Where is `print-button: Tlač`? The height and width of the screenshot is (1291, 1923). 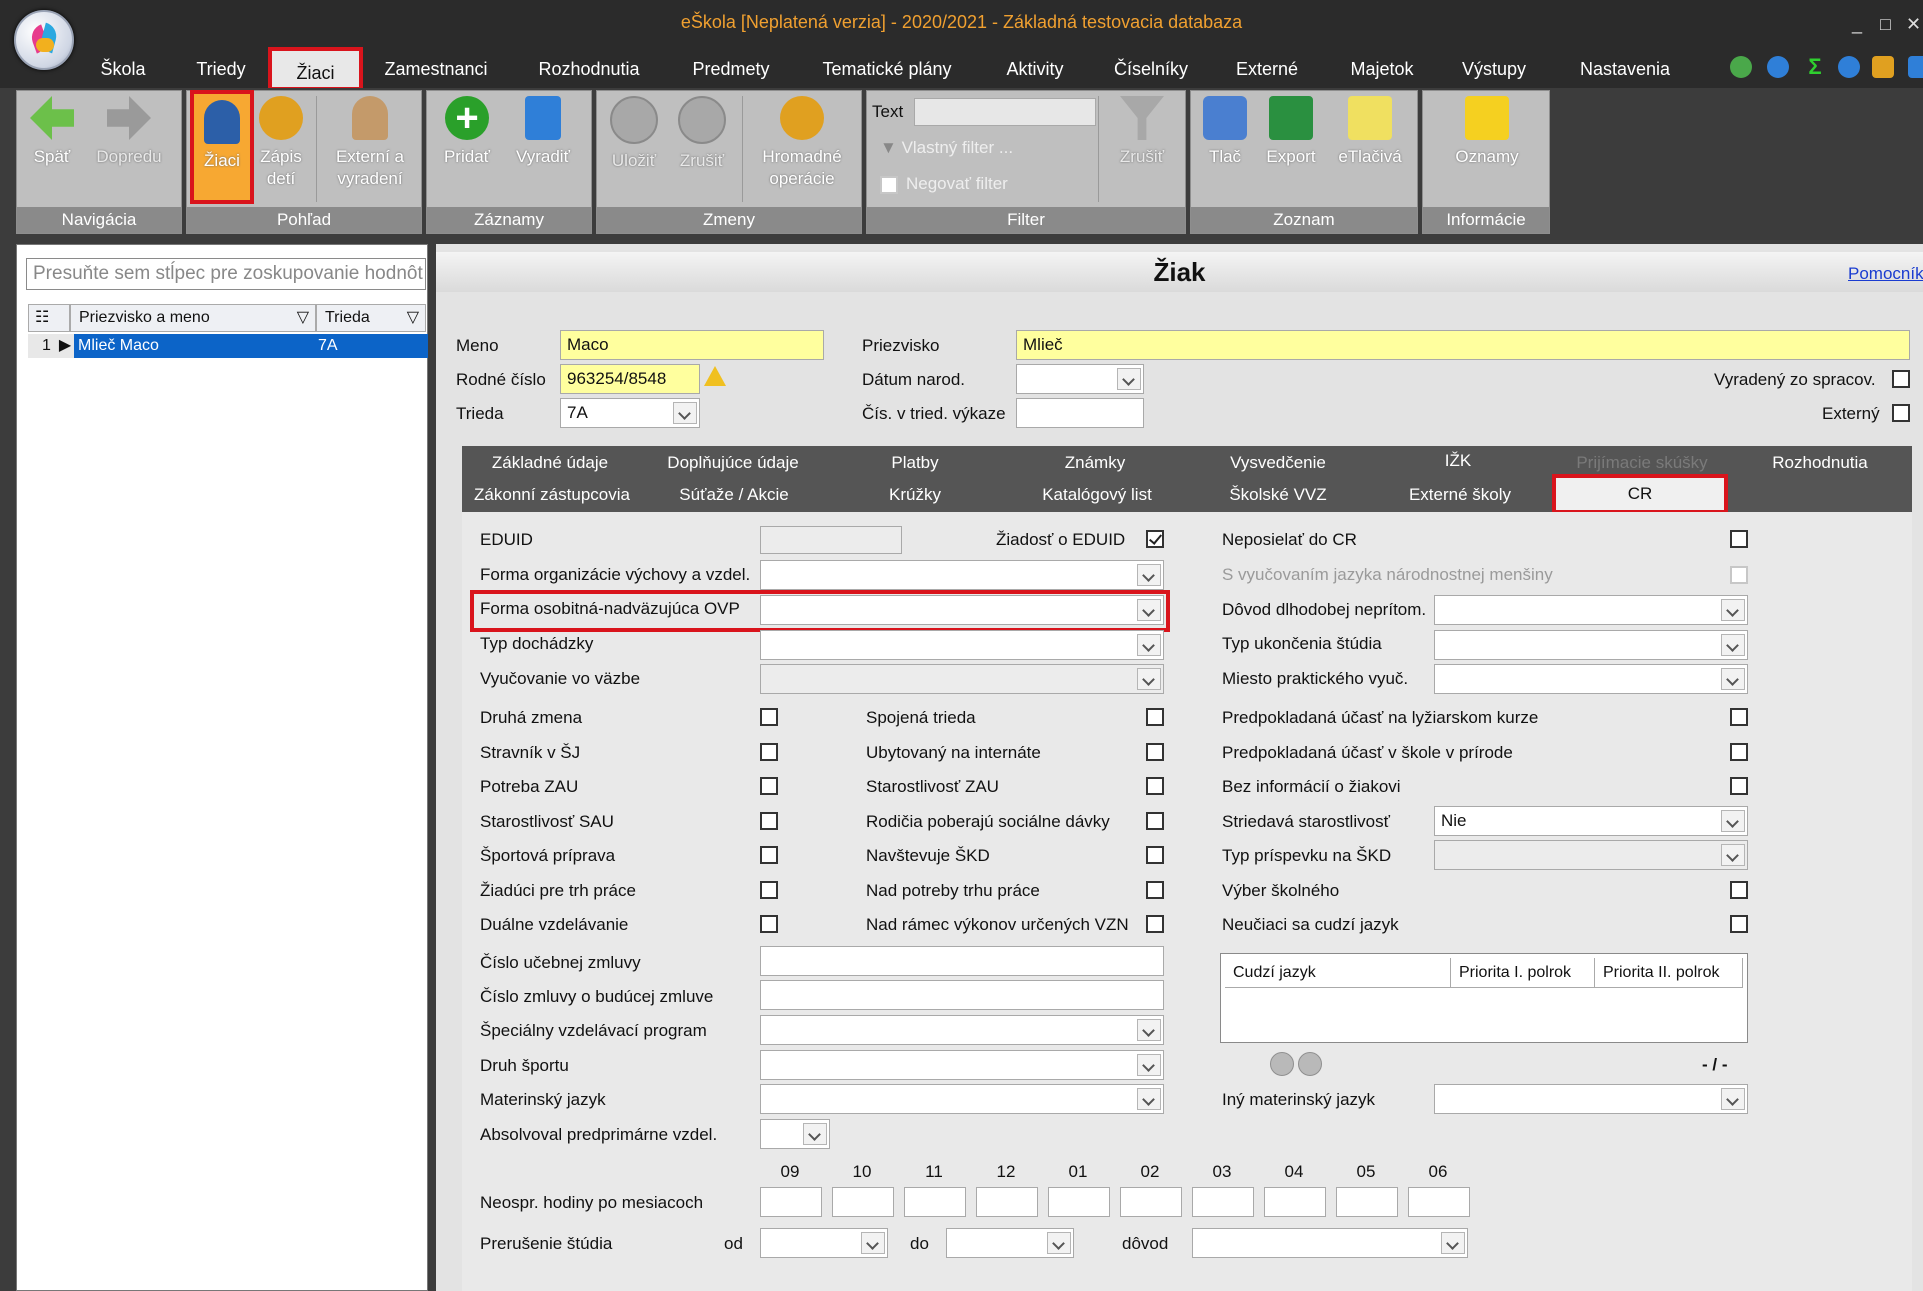
print-button: Tlač is located at coordinates (1225, 132).